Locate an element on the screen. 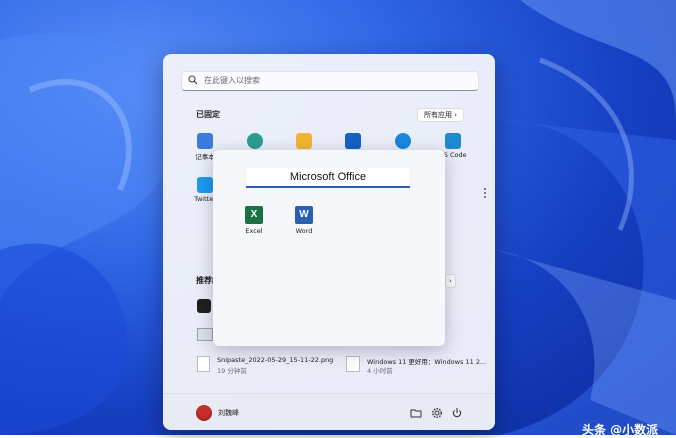 This screenshot has height=438, width=676. app-label: Word is located at coordinates (304, 231).